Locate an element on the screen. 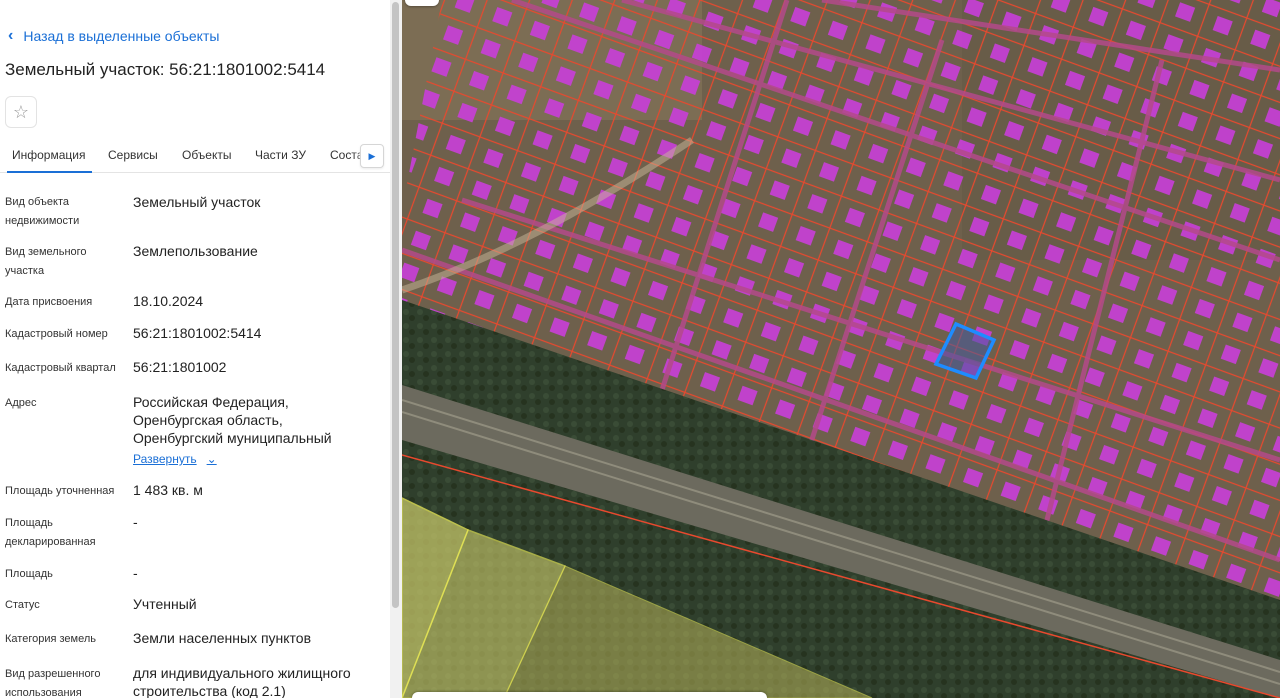 The image size is (1280, 698). chevron-left-icon: ‹ is located at coordinates (11, 35).